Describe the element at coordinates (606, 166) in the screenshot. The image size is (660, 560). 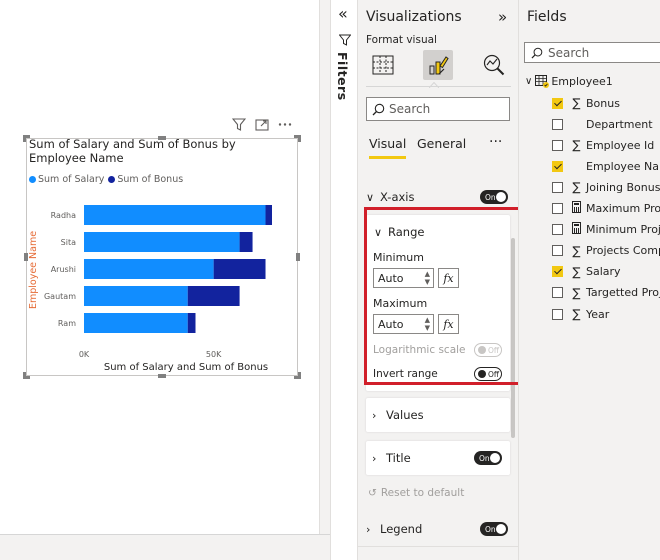
I see `field-row: Employee Name` at that location.